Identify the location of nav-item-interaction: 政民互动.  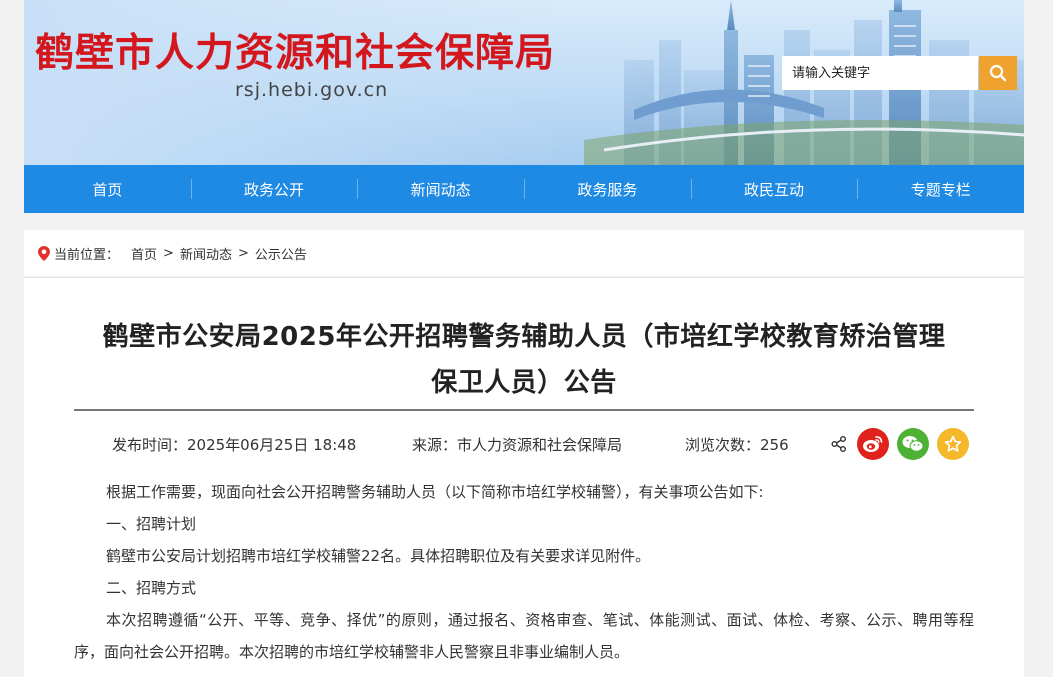
(774, 189).